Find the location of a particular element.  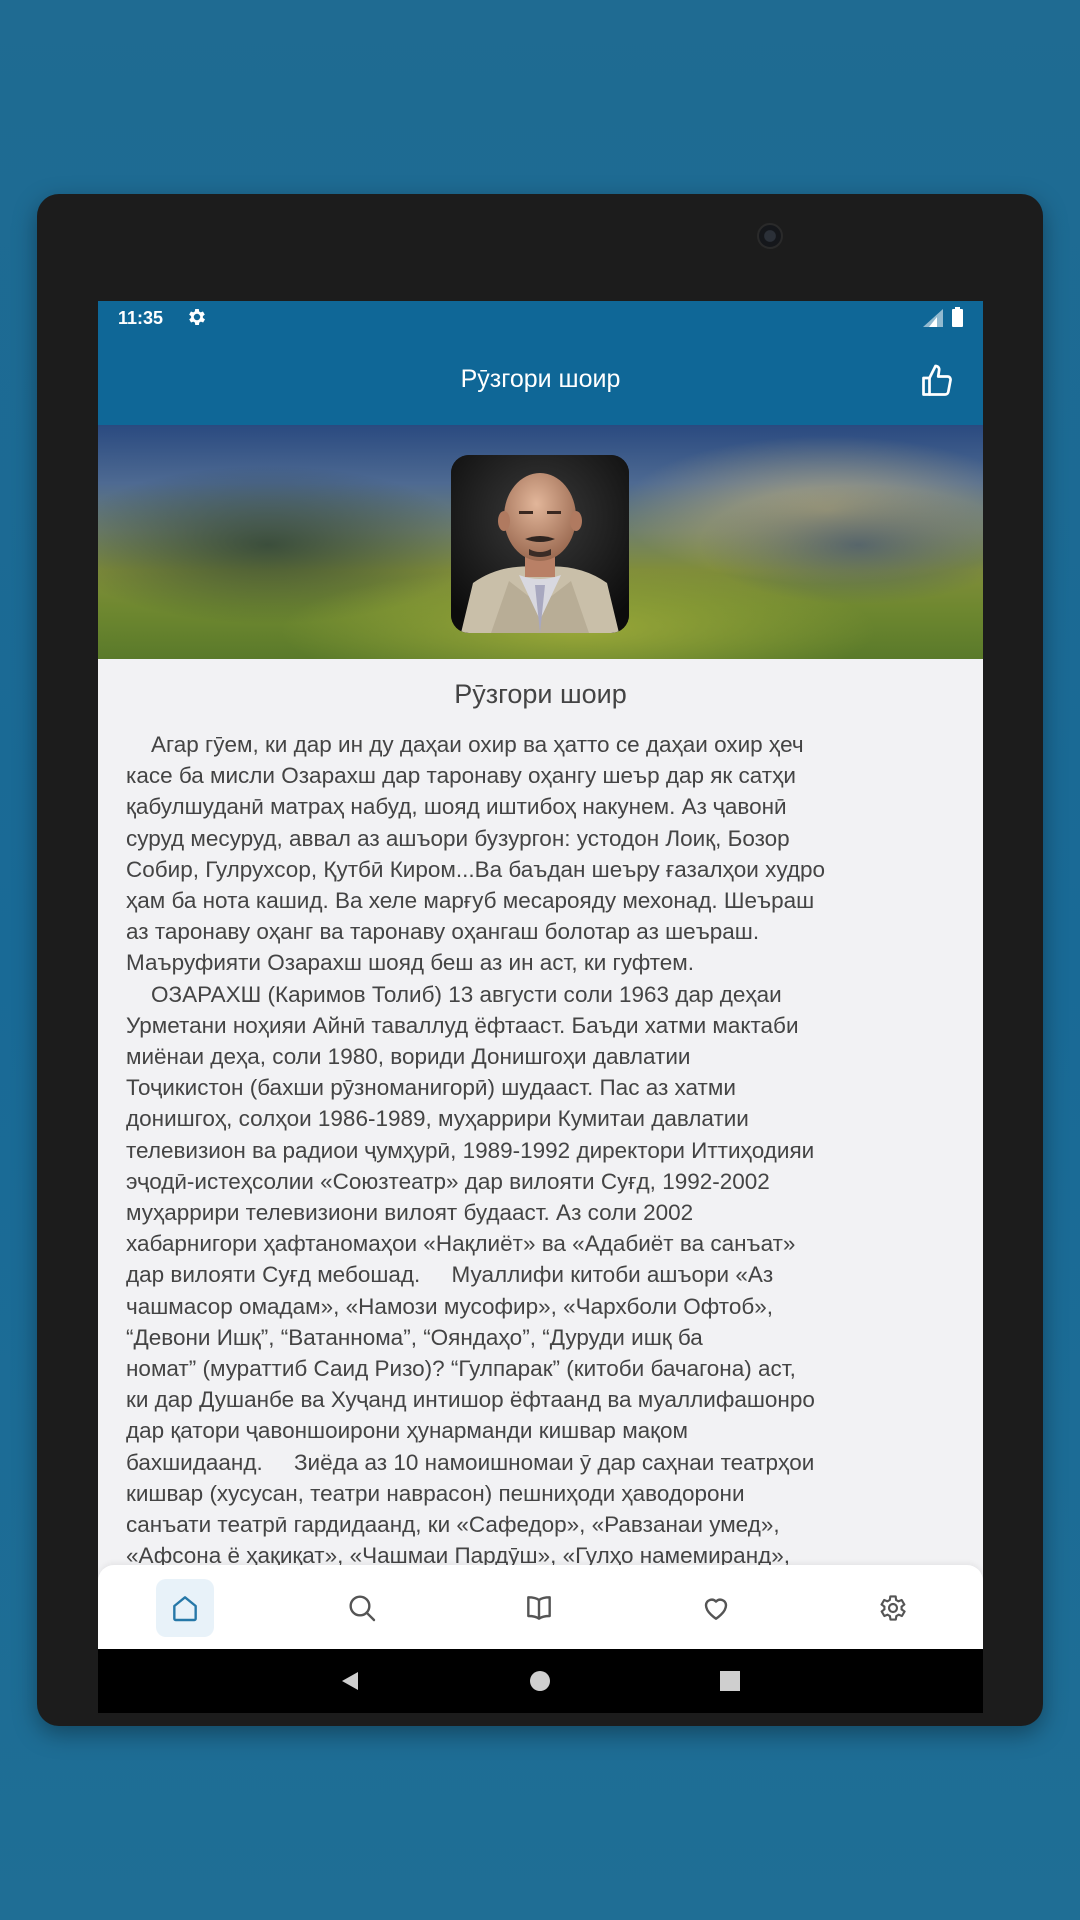

nav-home is located at coordinates (185, 1608).